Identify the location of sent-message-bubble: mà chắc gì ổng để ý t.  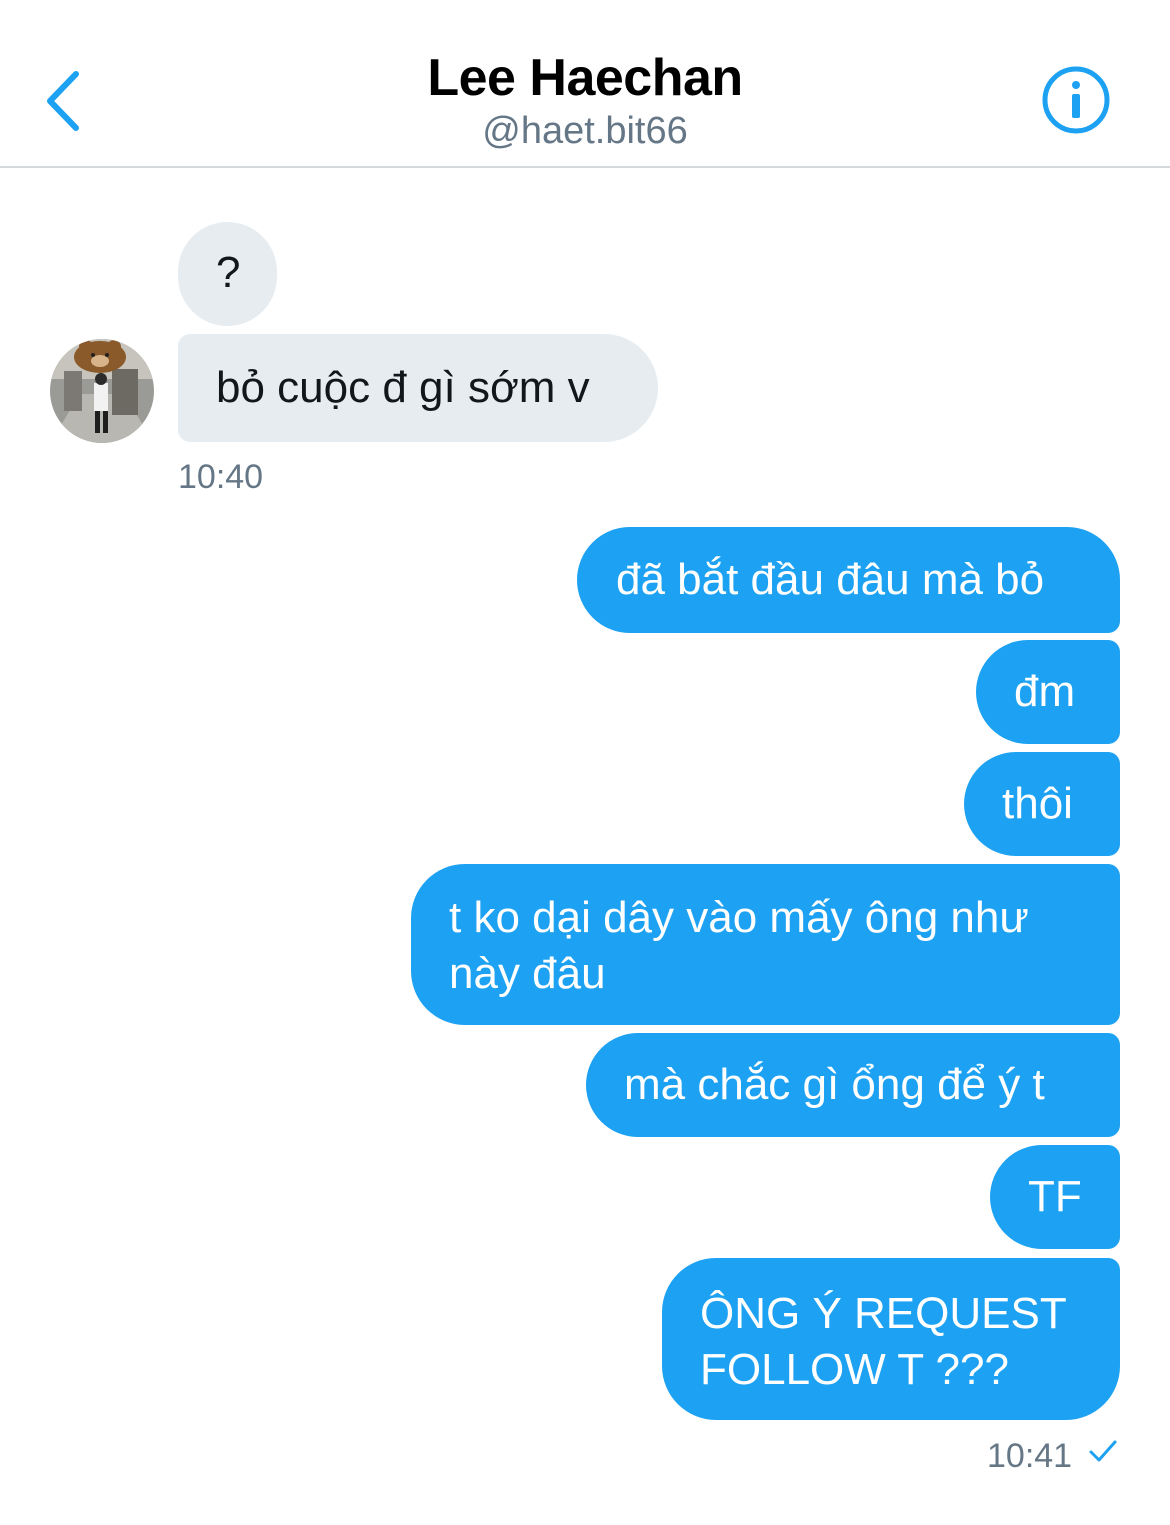
(853, 1085).